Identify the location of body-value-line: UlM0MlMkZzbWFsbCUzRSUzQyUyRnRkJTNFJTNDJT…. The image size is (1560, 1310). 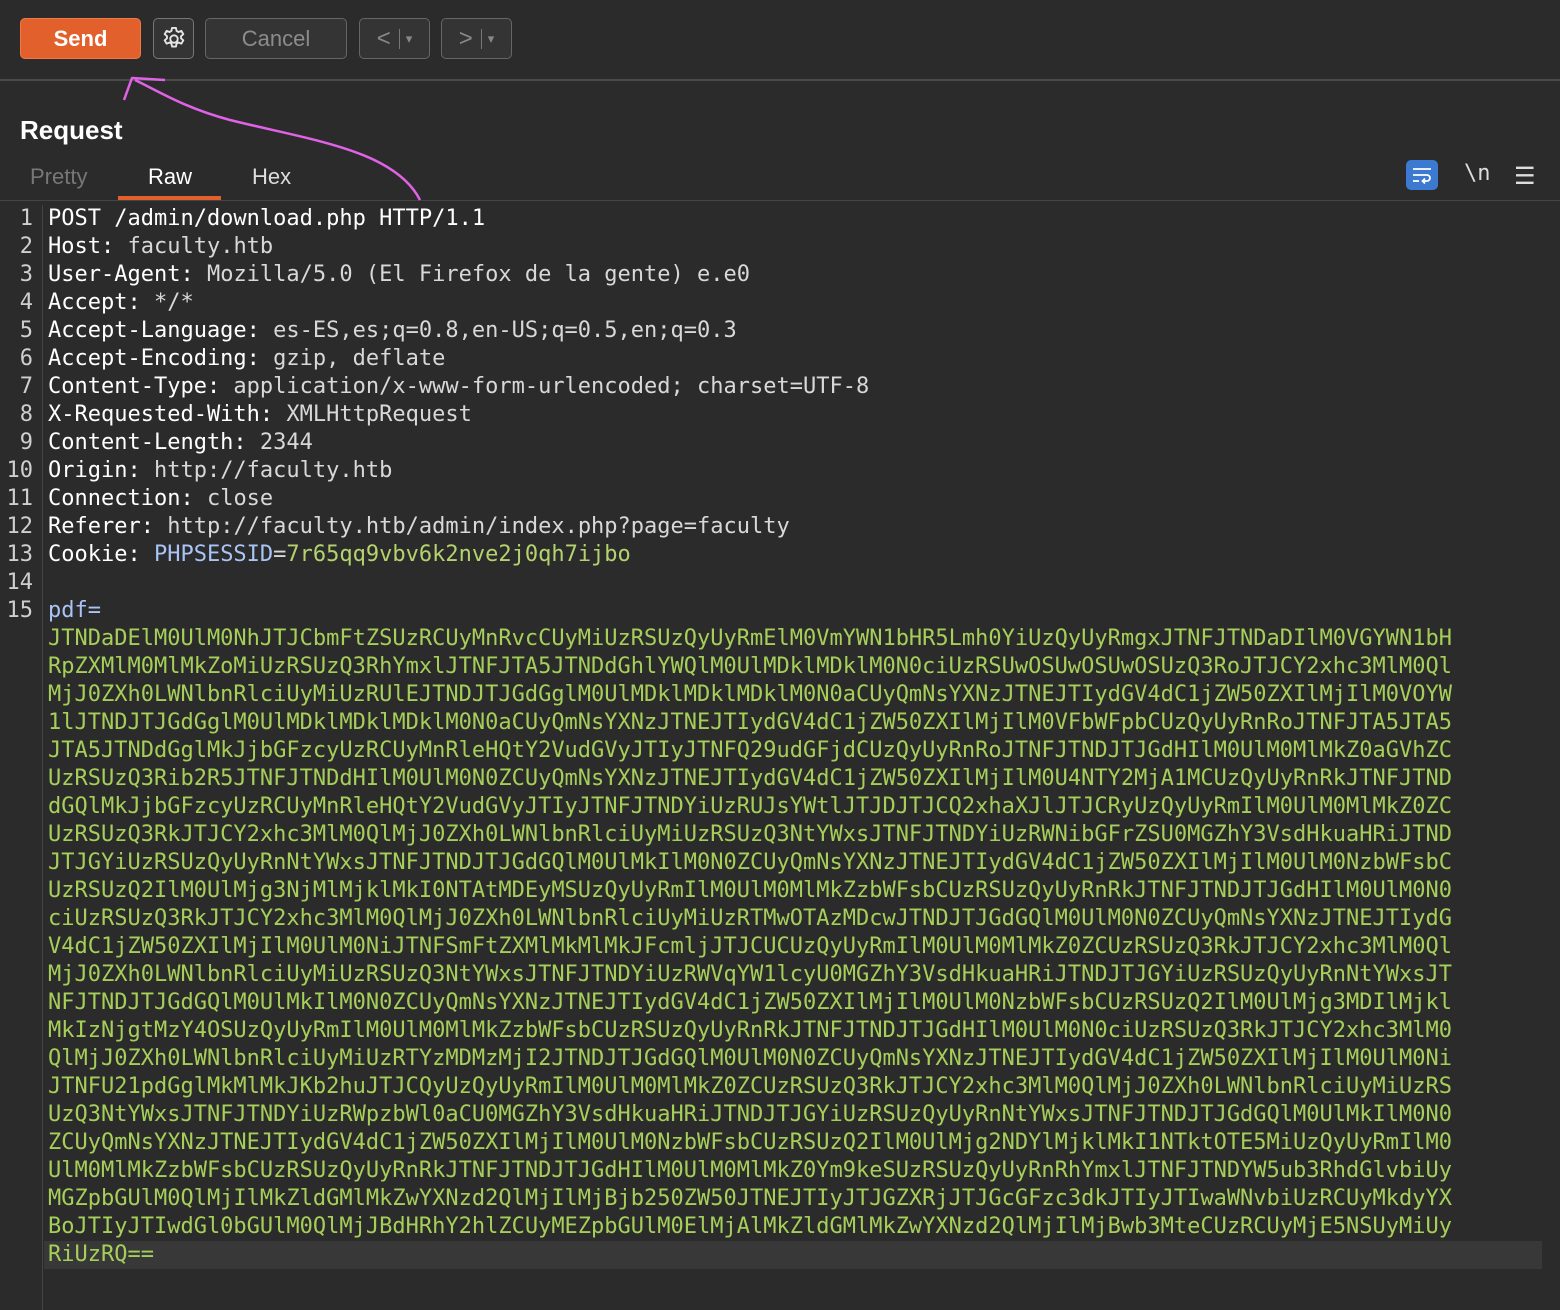
(750, 1170).